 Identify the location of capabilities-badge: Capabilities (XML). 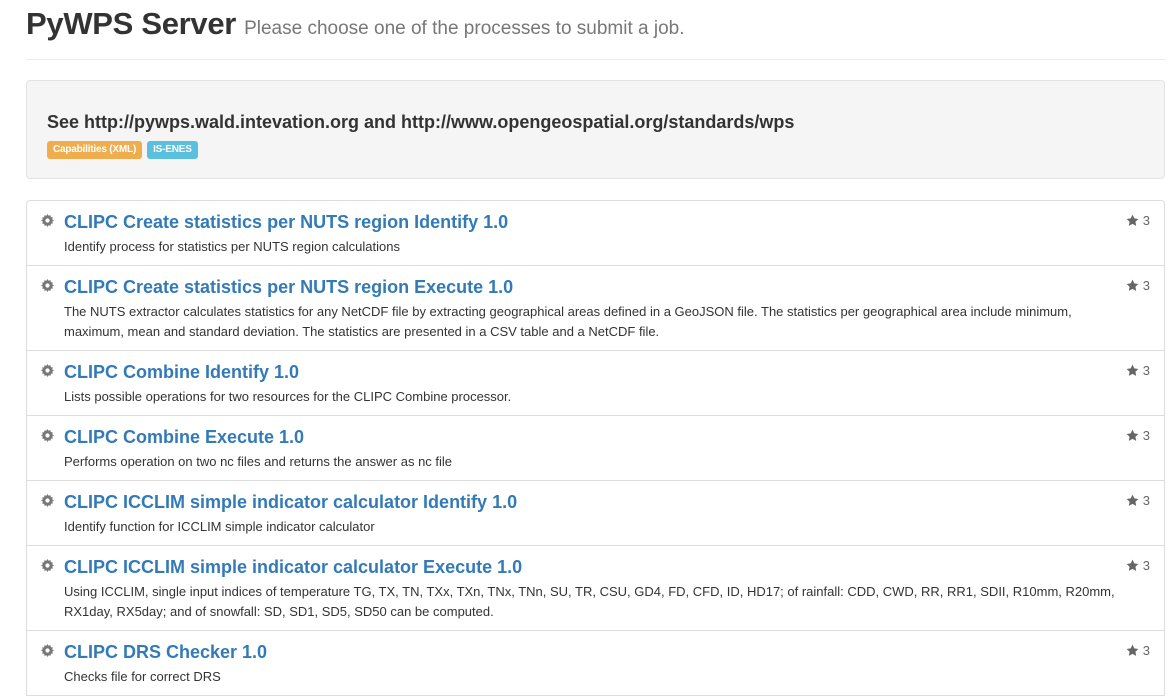
(95, 150).